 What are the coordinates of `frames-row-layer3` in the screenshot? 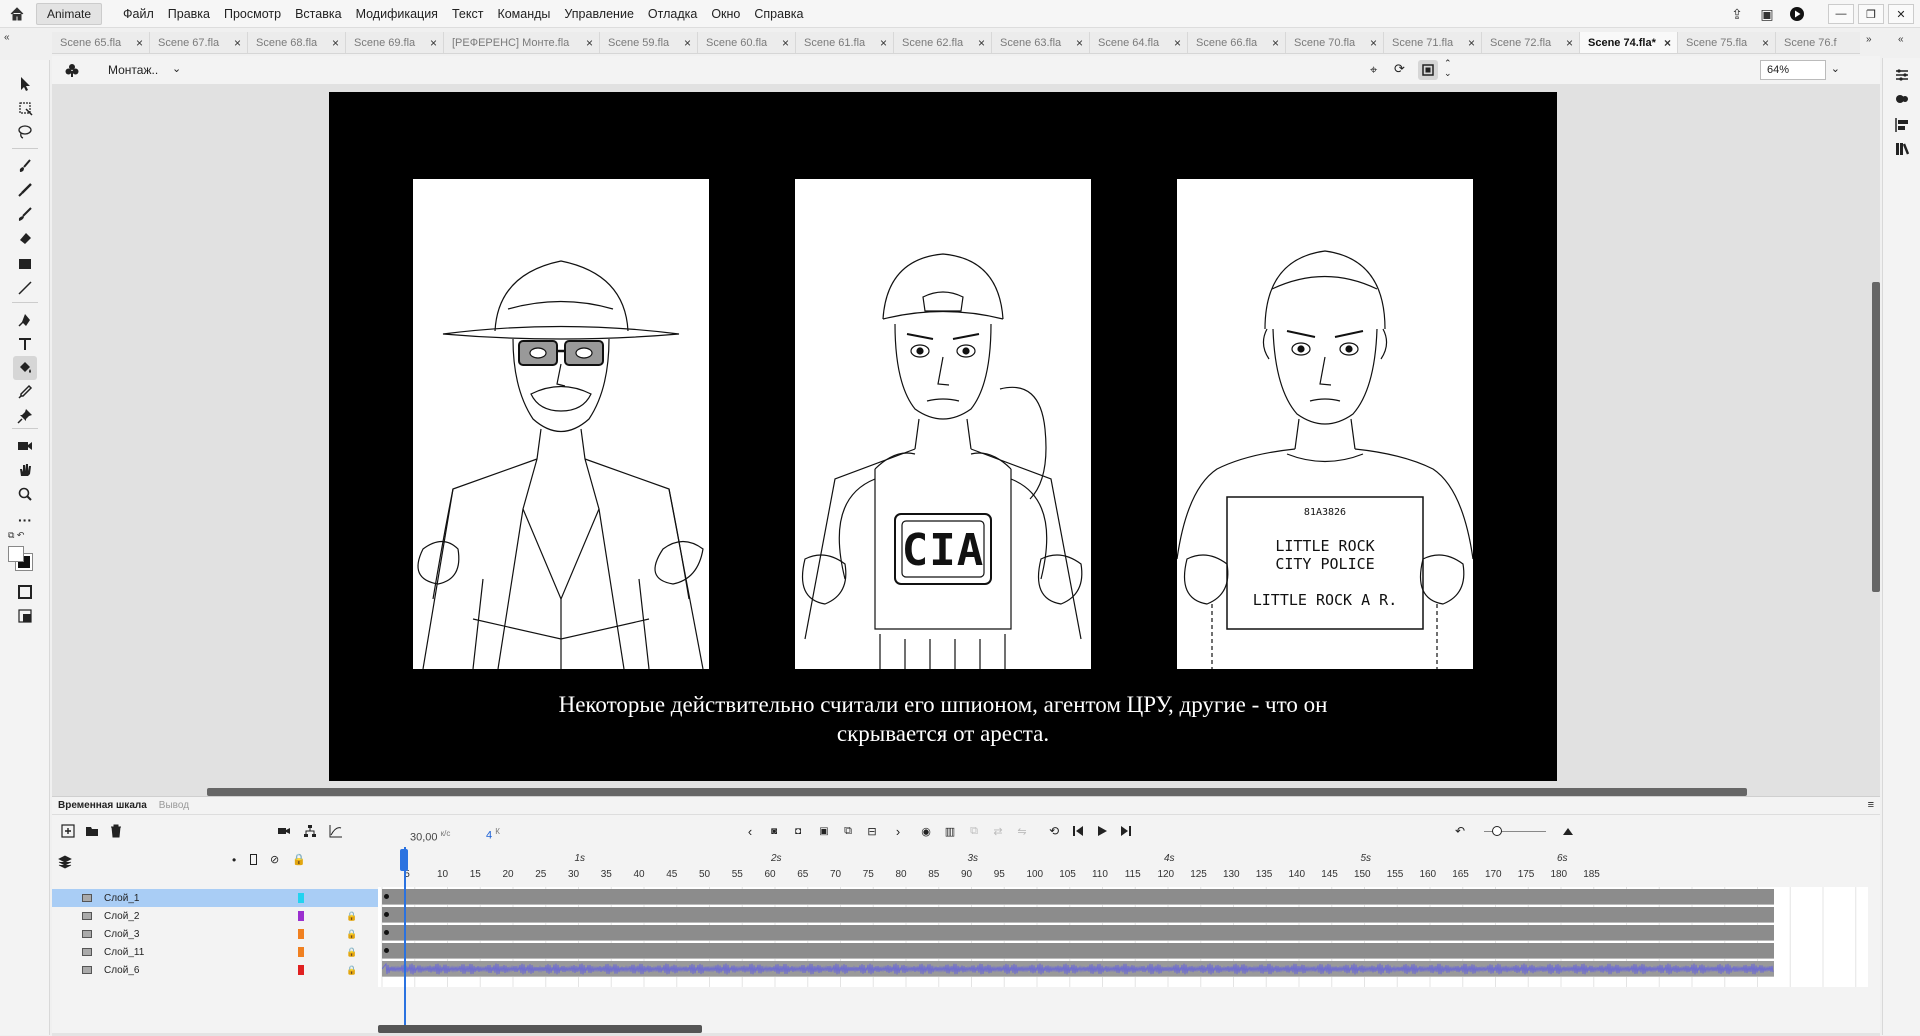 It's located at (1078, 933).